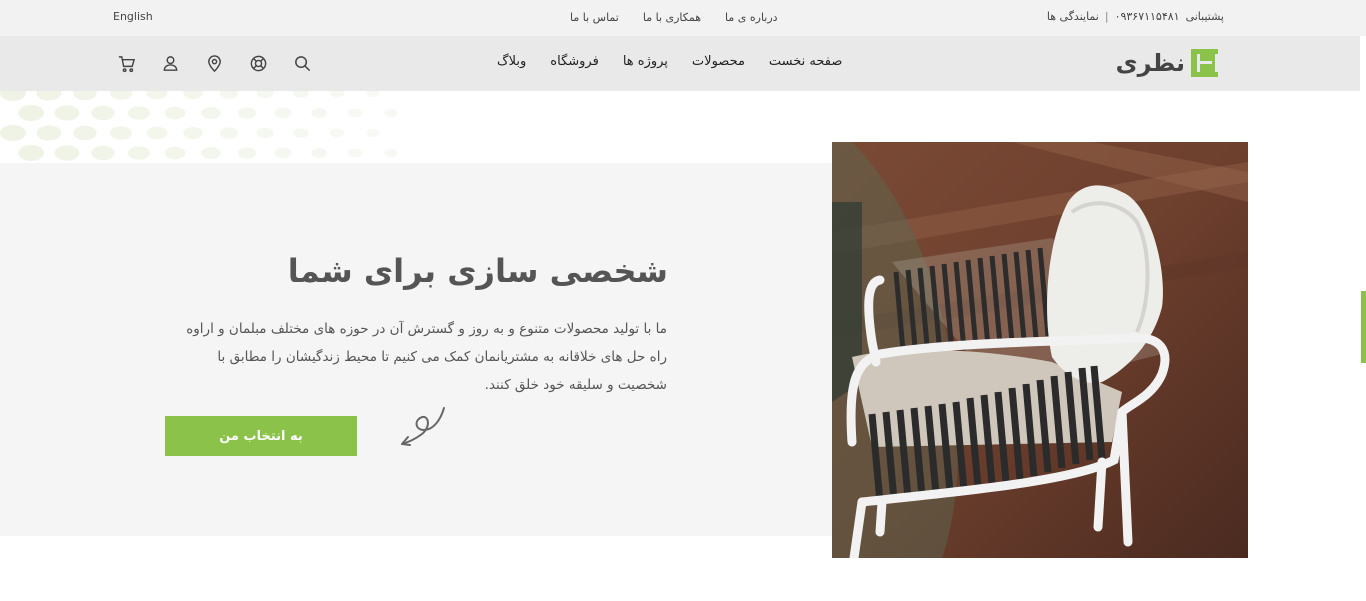 The height and width of the screenshot is (601, 1366). Describe the element at coordinates (170, 63) in the screenshot. I see `user-icon` at that location.